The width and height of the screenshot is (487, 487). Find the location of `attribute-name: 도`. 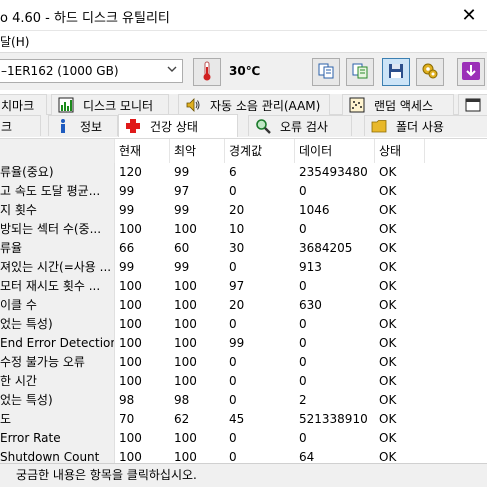

attribute-name: 도 is located at coordinates (57, 419).